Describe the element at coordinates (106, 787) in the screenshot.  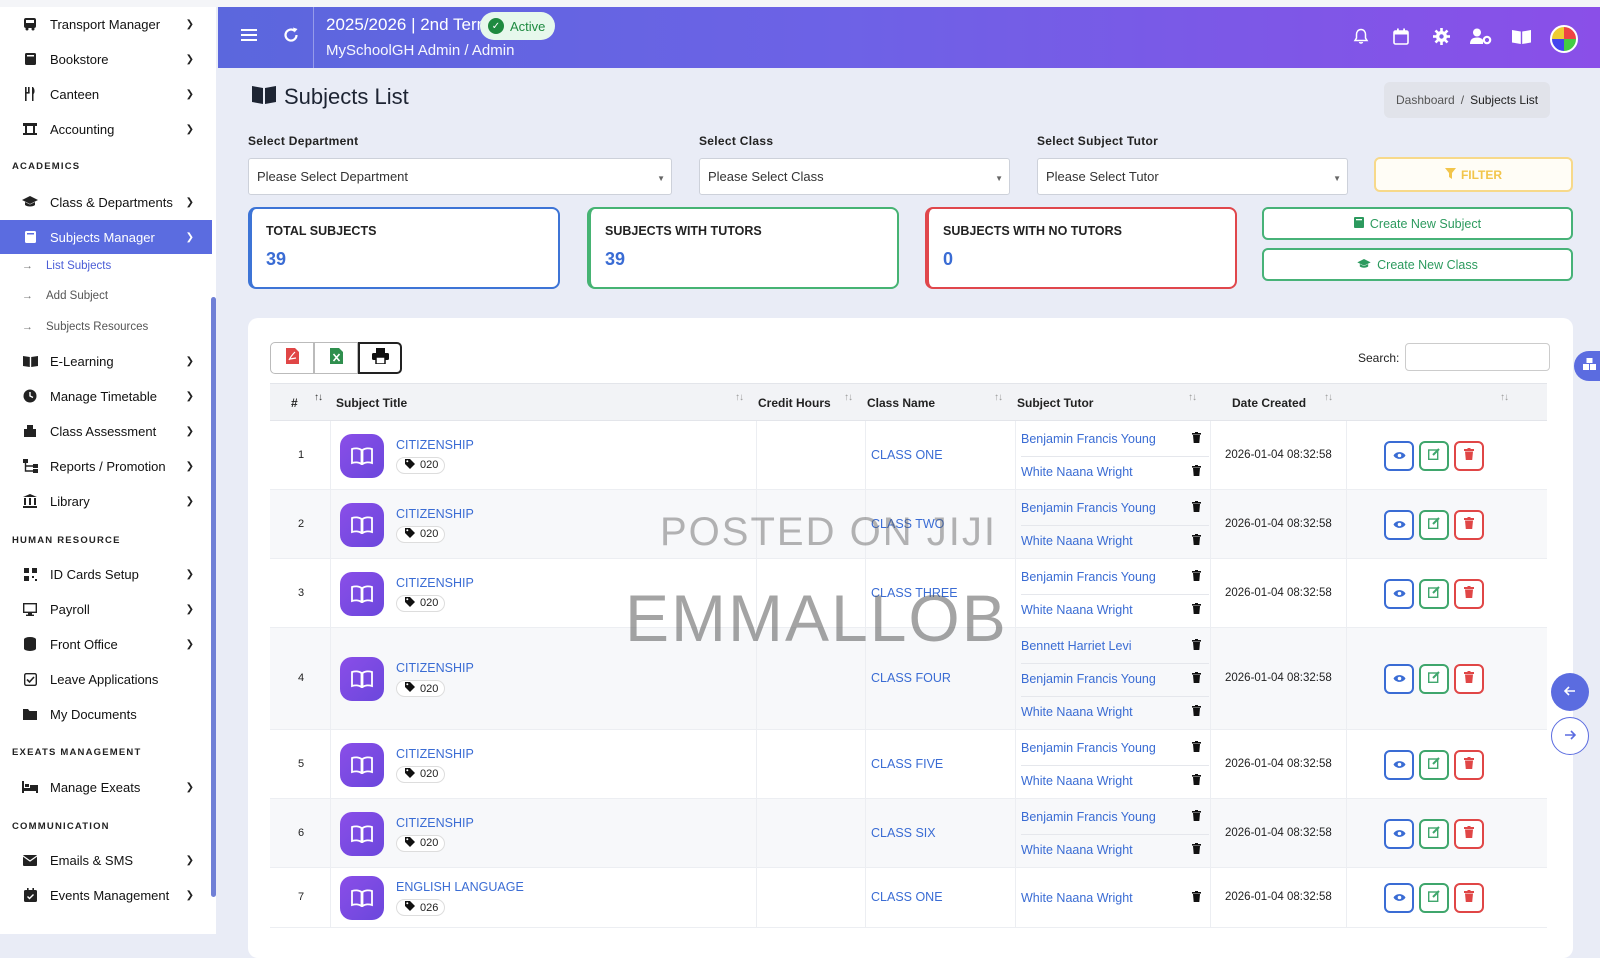
I see `sidebar-item-manage-exeats: Manage Exeats ❯` at that location.